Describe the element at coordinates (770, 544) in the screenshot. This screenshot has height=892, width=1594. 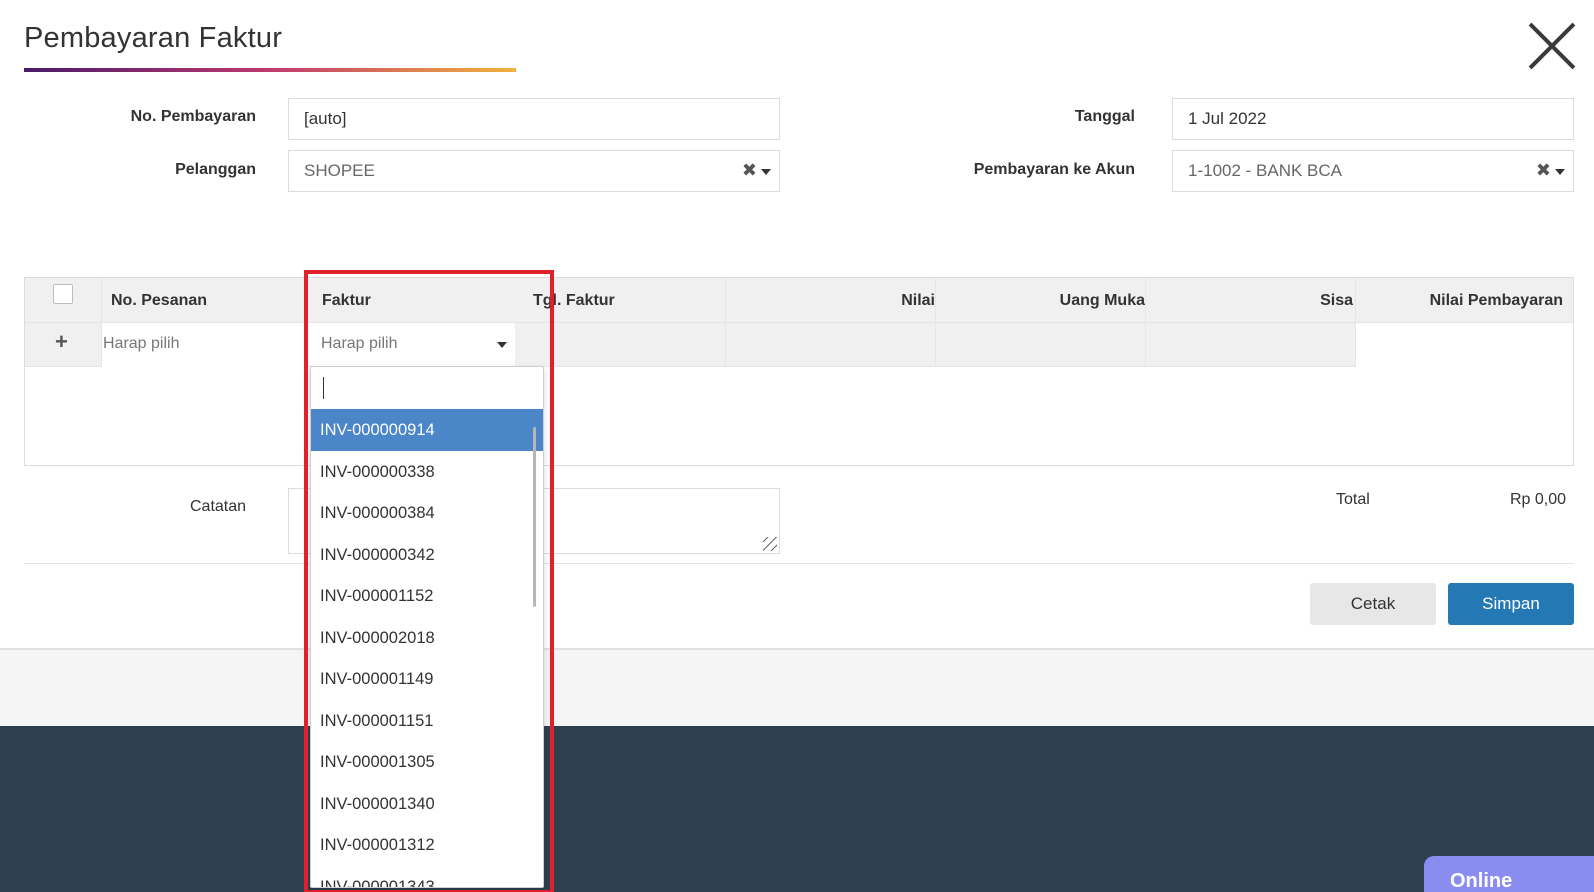
I see `resize-handle-icon` at that location.